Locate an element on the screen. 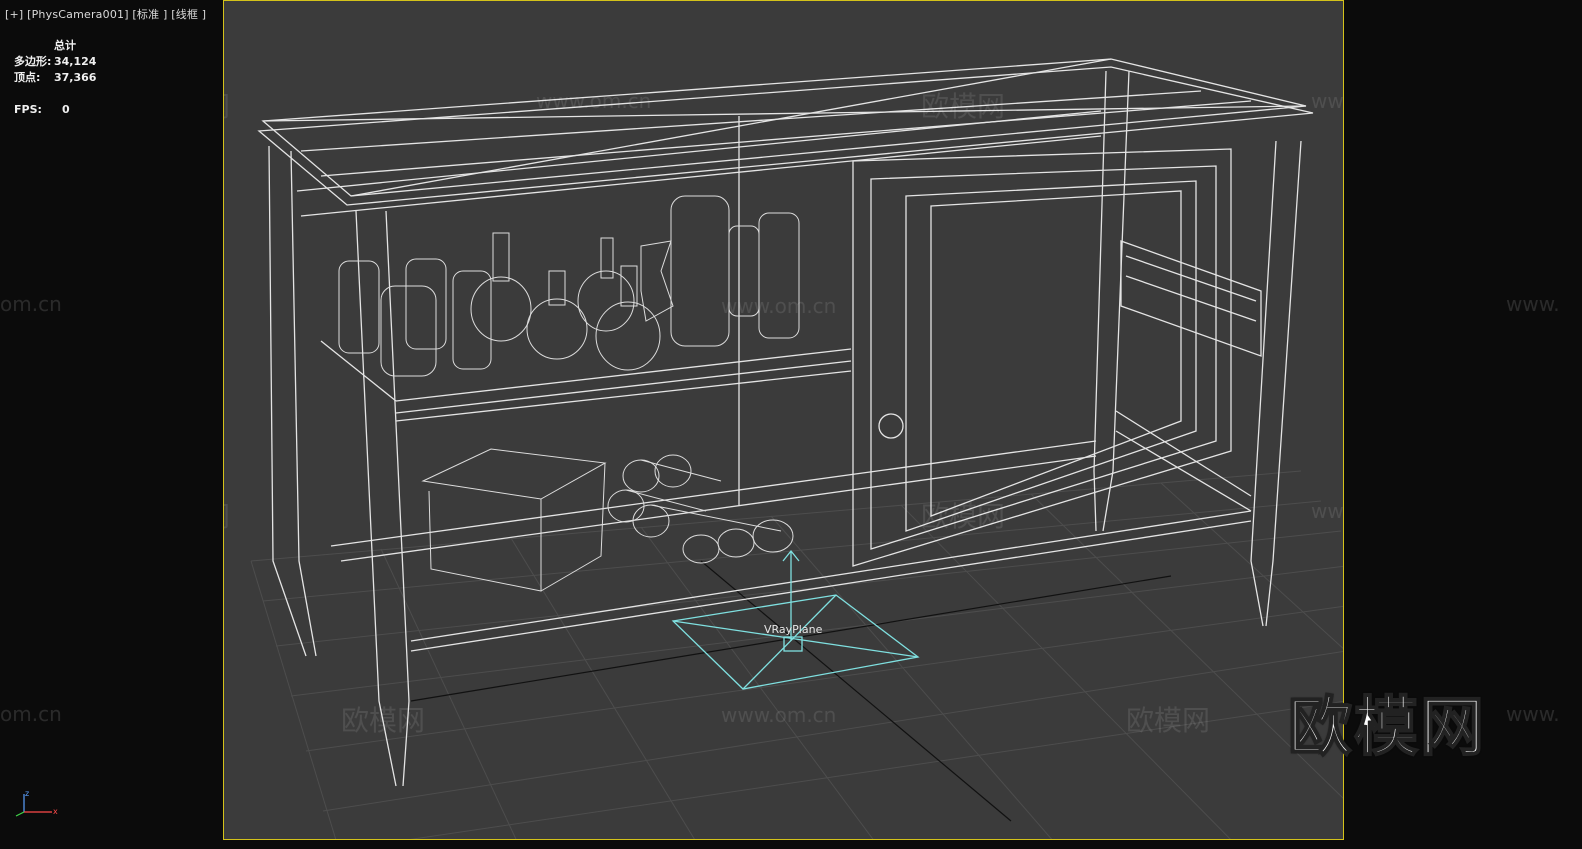 The height and width of the screenshot is (849, 1582). vray-plane-label: VRayPlane is located at coordinates (793, 629).